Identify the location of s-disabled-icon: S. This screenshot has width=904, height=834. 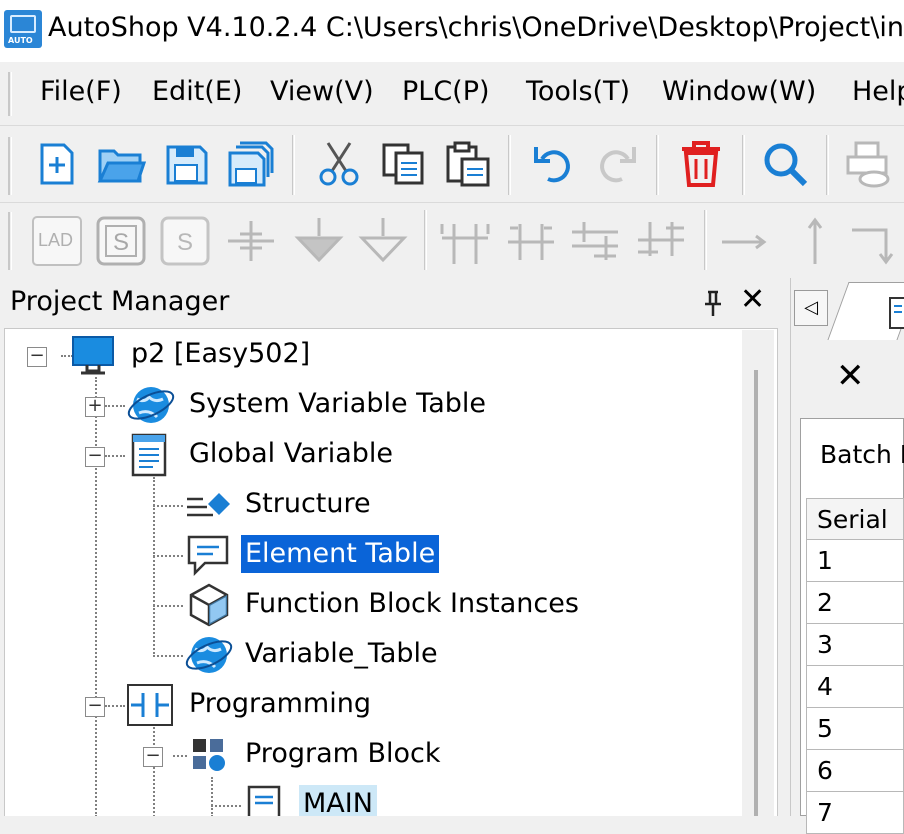
(185, 241).